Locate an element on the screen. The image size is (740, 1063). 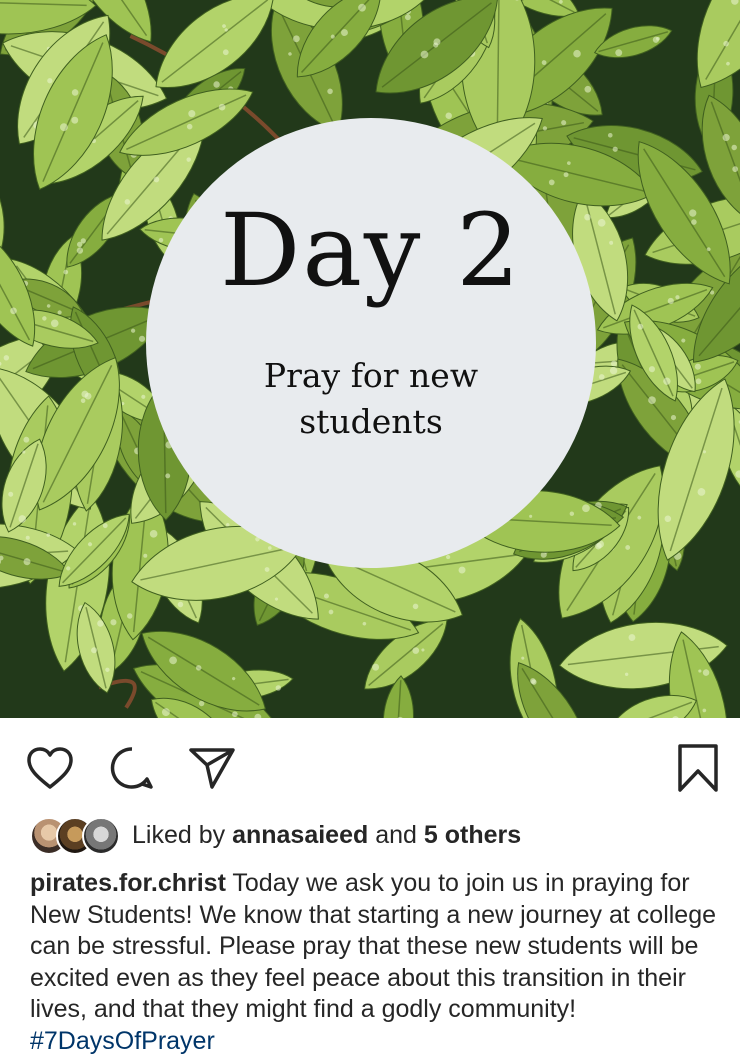
likes-summary: Liked by annasaieed and 5 others is located at coordinates (275, 835).